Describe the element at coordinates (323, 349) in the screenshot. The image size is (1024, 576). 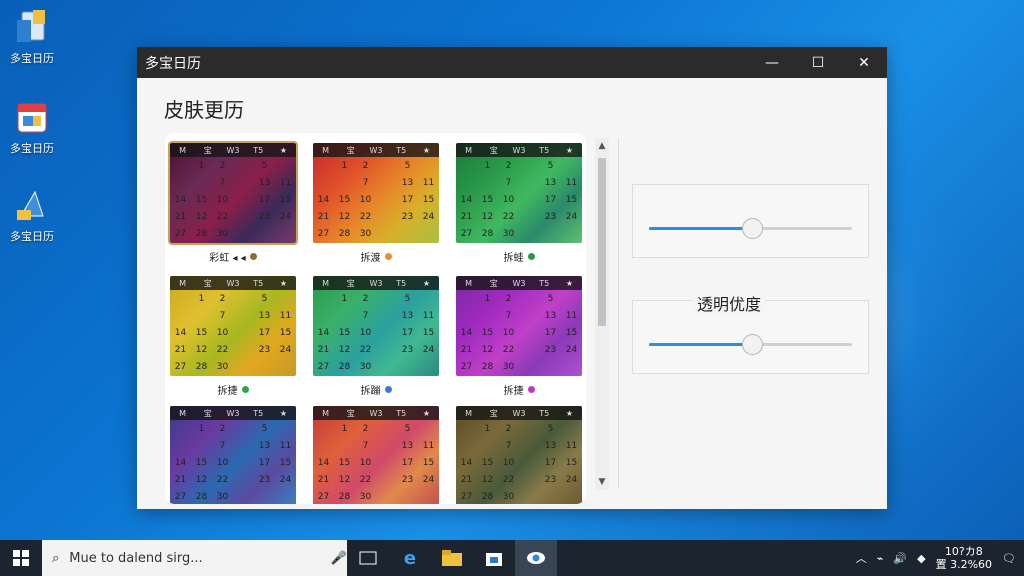
I see `day-cell: 21` at that location.